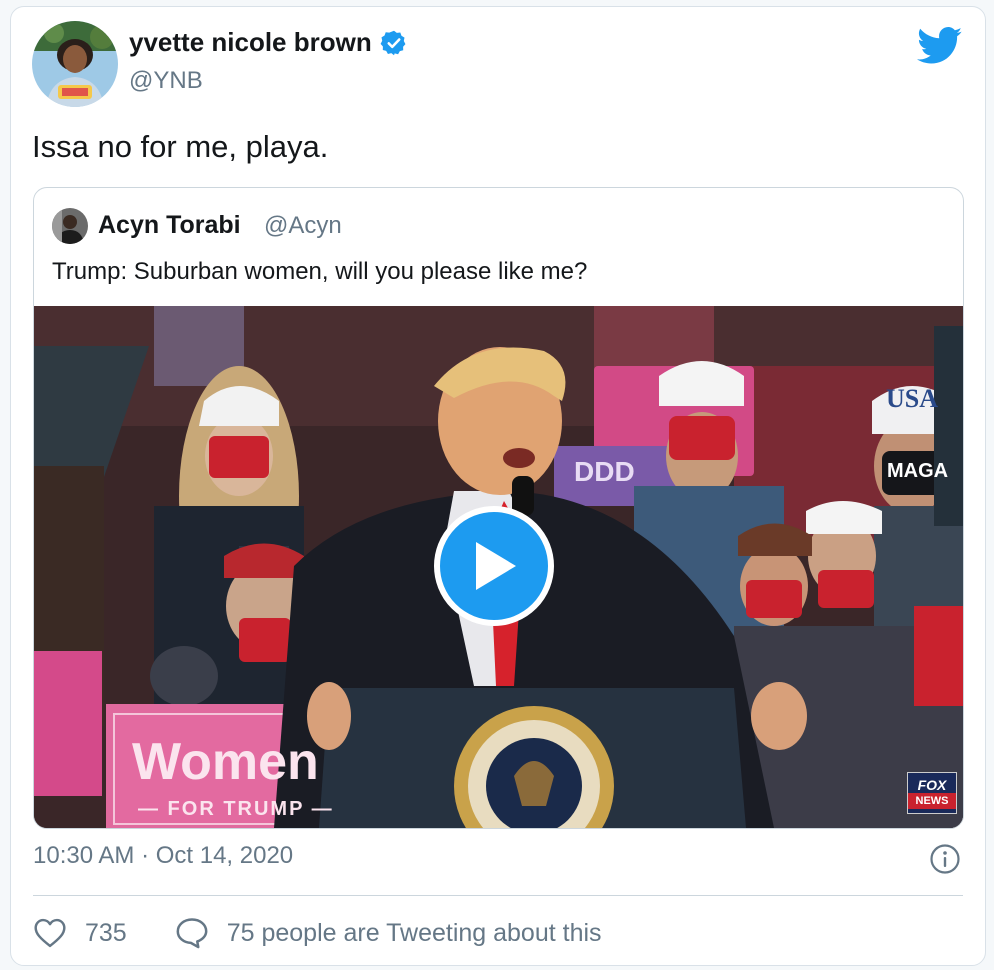 The height and width of the screenshot is (970, 994). What do you see at coordinates (169, 225) in the screenshot?
I see `quoted-author-name: Acyn Torabi` at bounding box center [169, 225].